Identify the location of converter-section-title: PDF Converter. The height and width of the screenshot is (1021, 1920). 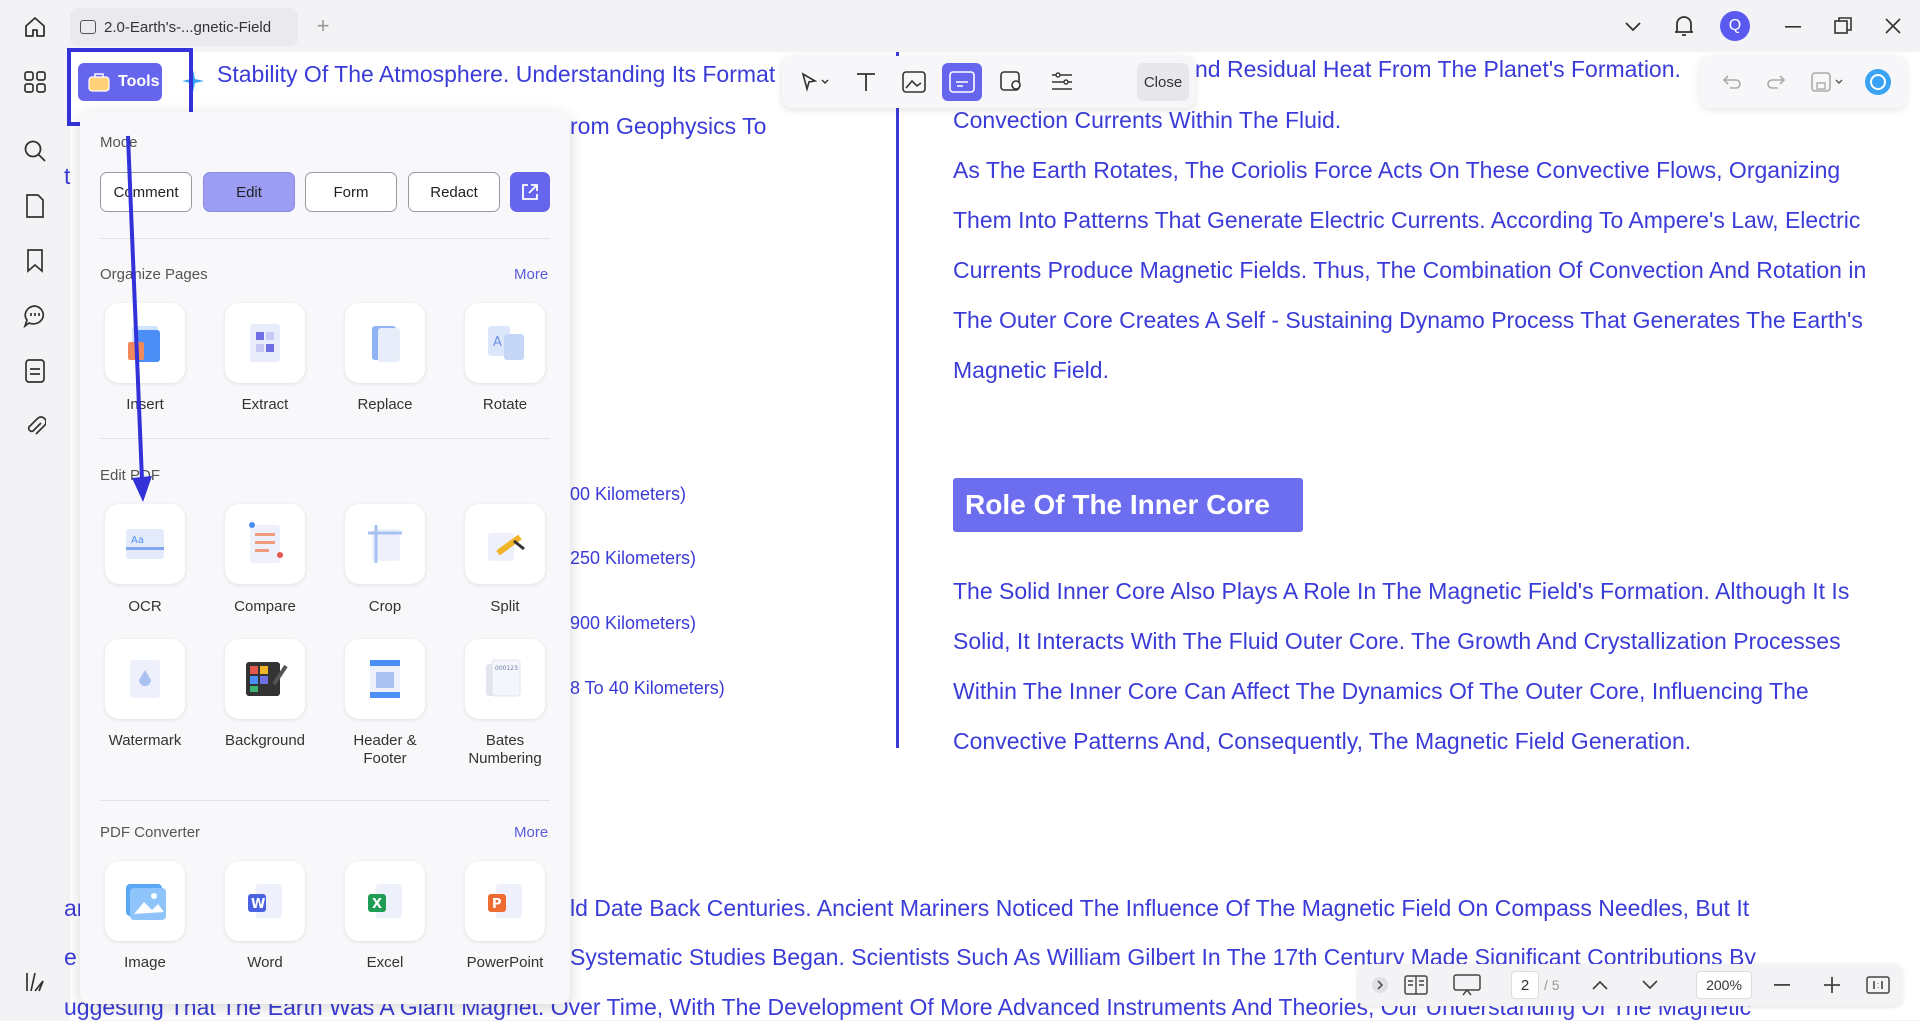
(150, 832).